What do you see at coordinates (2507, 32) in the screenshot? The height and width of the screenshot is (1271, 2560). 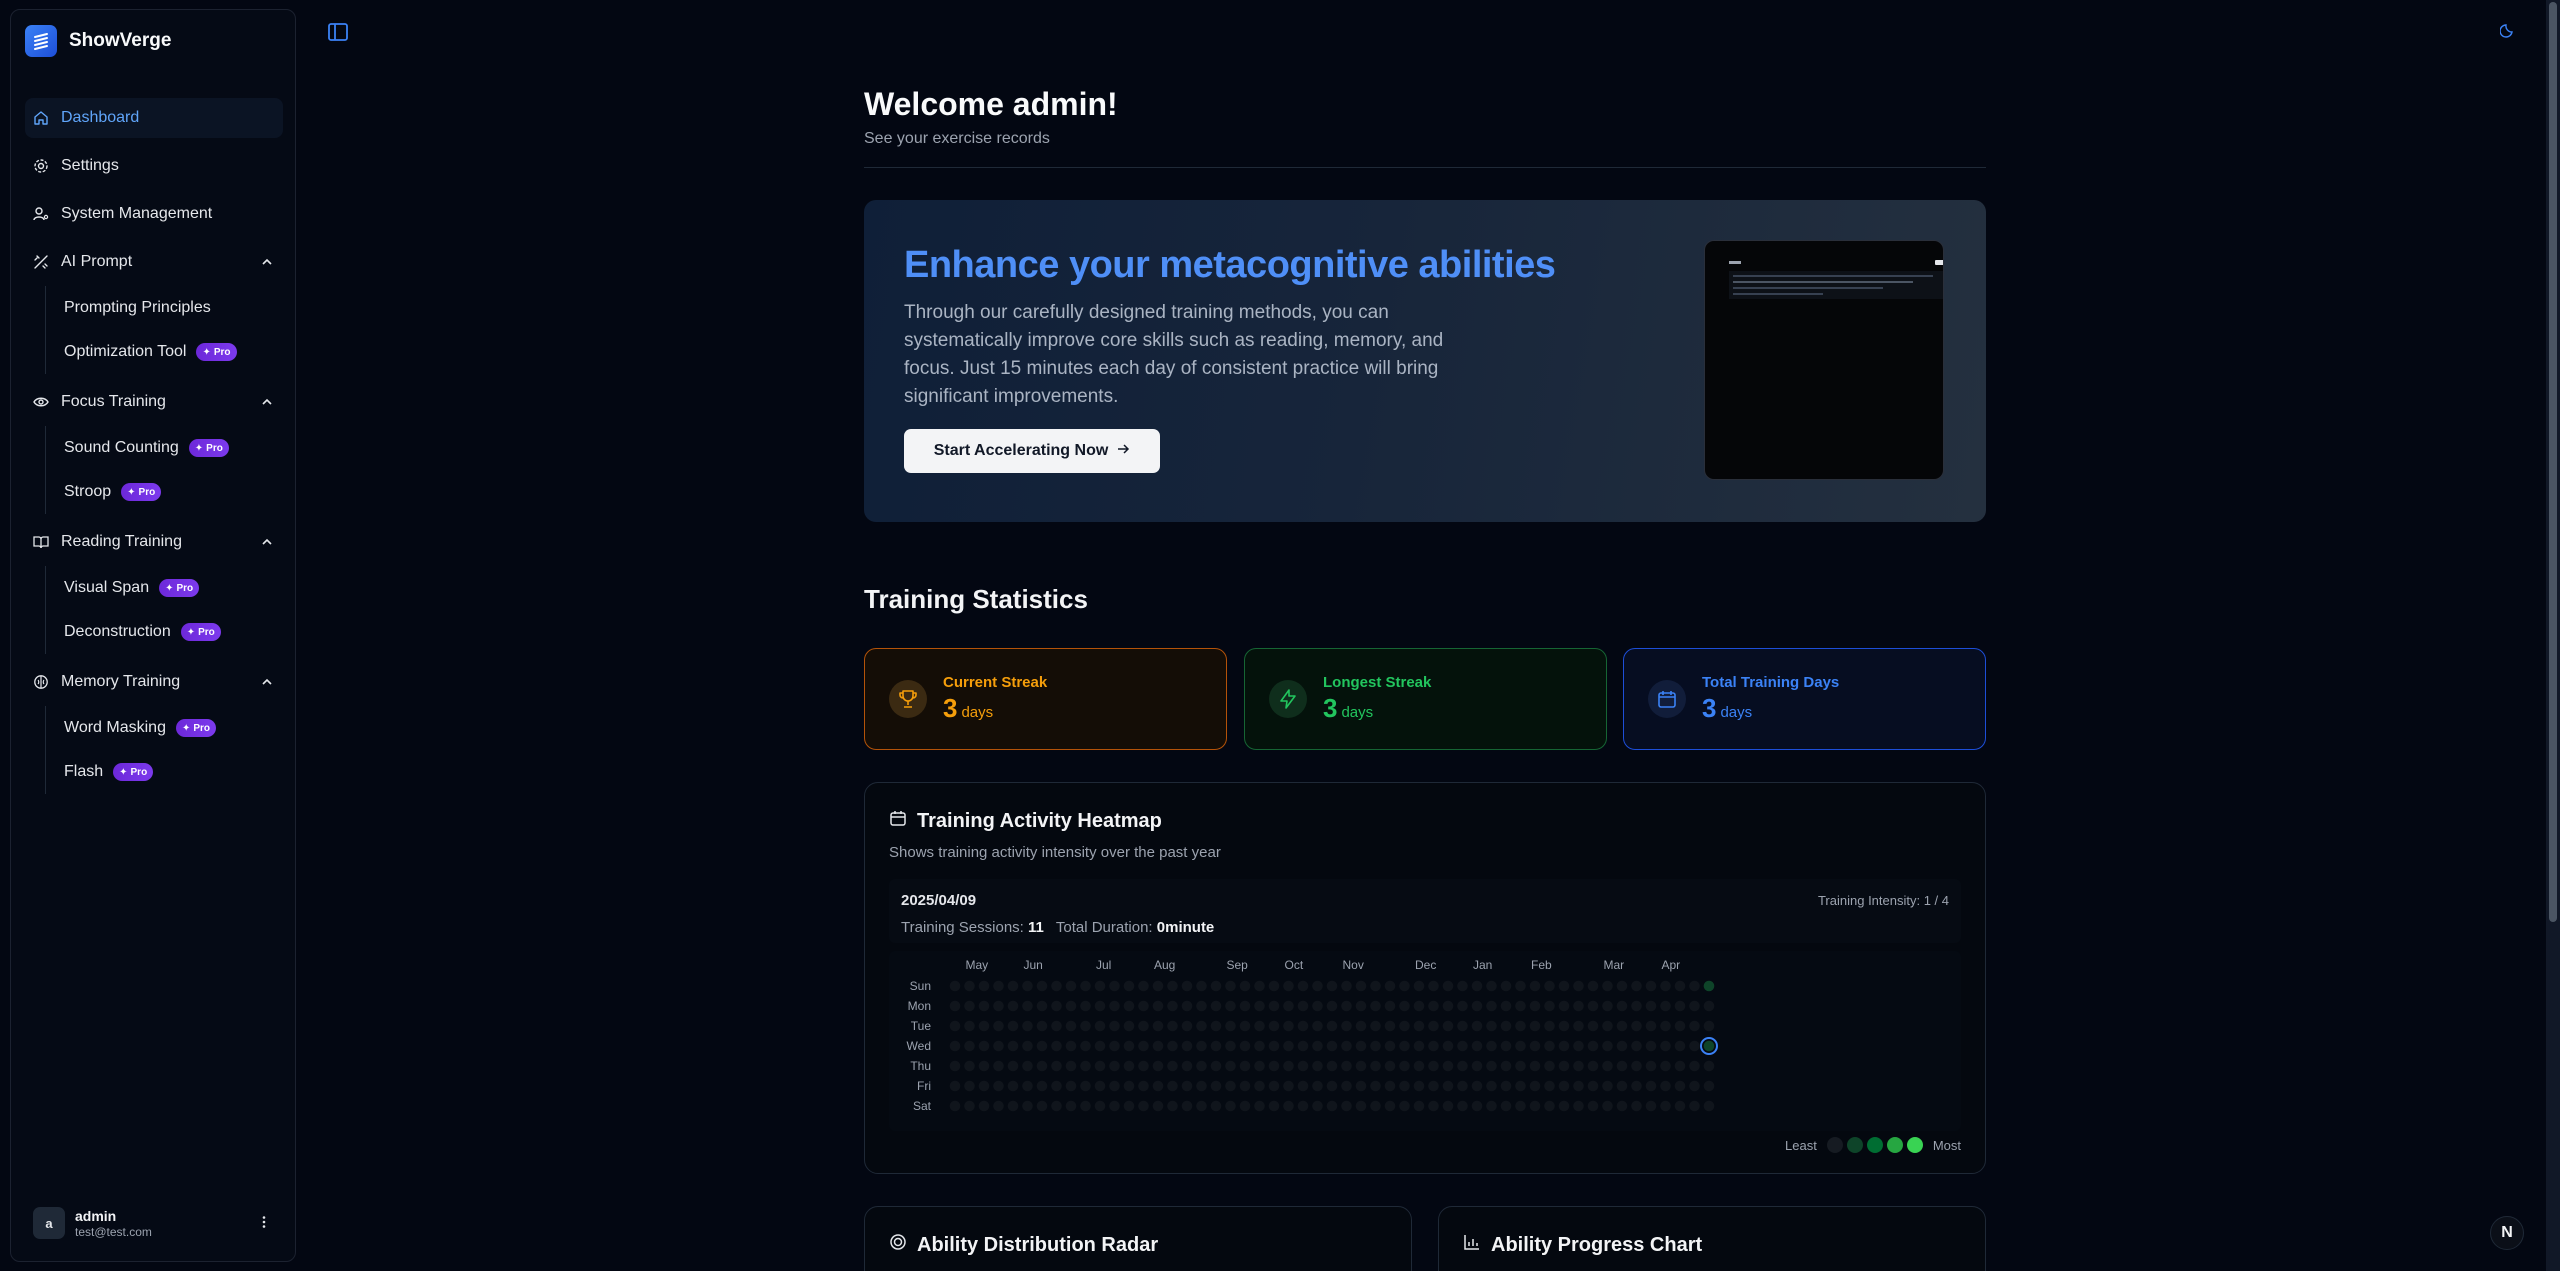 I see `moon-icon` at bounding box center [2507, 32].